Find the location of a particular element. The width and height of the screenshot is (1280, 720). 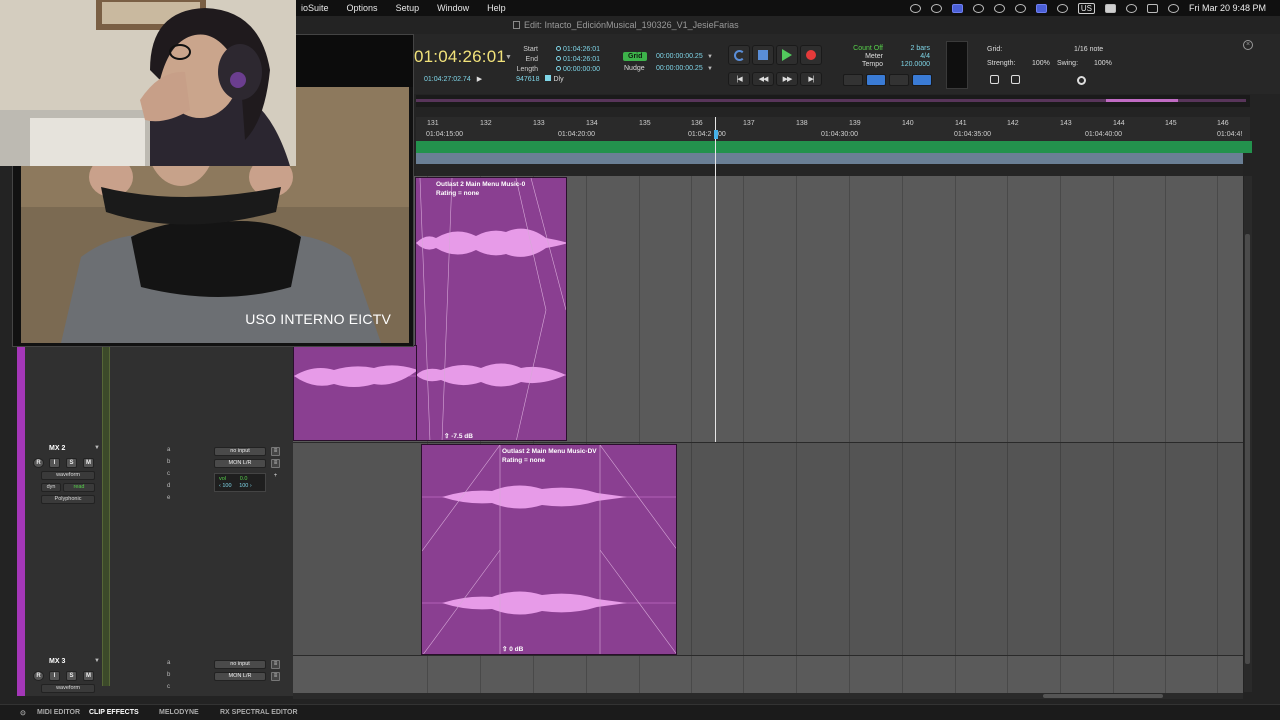

rewind-button: ◀◀ is located at coordinates (763, 79).